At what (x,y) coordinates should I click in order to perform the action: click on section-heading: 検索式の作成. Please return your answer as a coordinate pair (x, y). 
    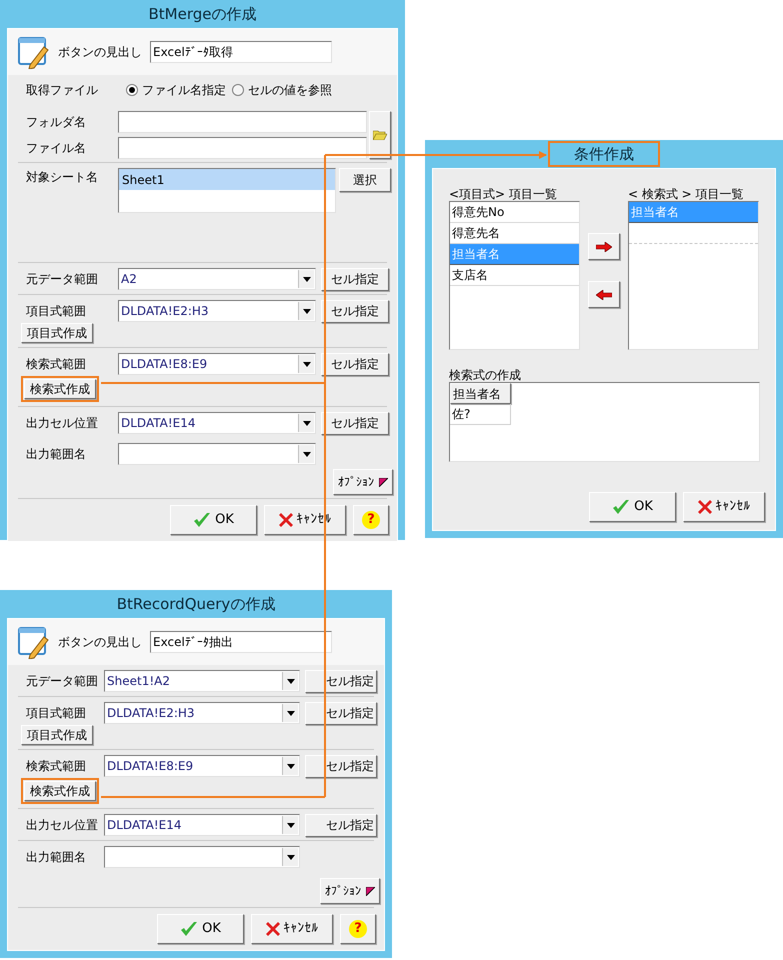
    Looking at the image, I should click on (485, 374).